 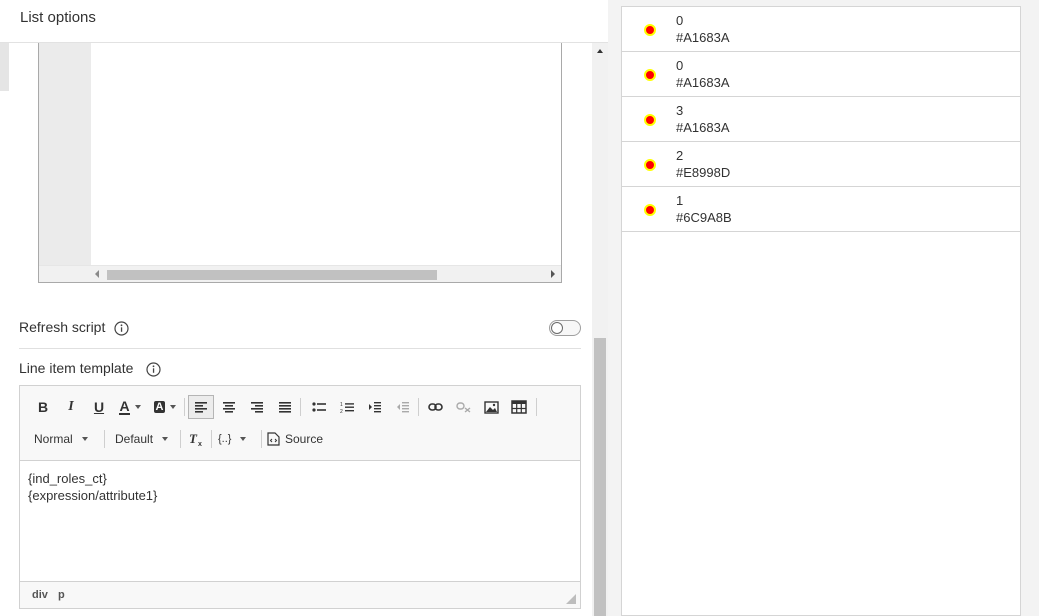 I want to click on toggle-knob, so click(x=557, y=328).